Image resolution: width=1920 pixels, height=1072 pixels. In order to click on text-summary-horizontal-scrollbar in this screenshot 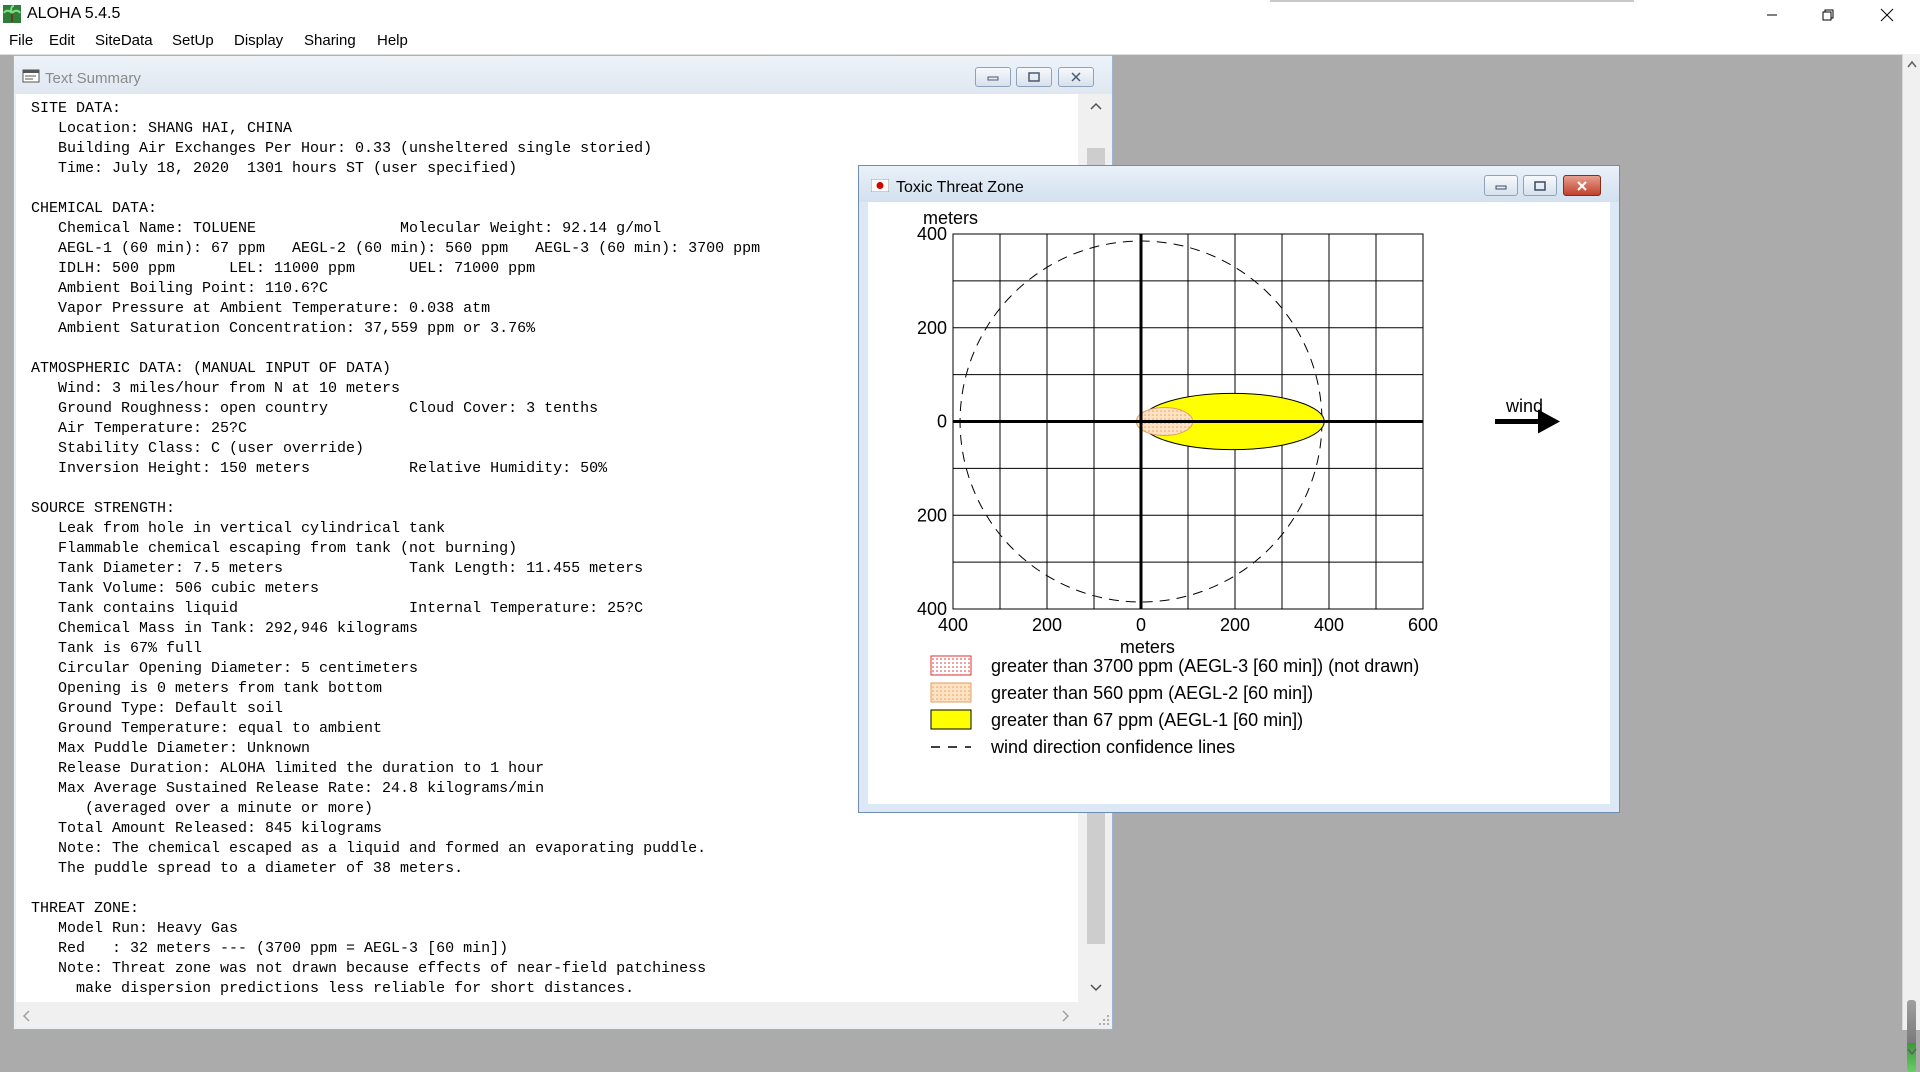, I will do `click(547, 1015)`.